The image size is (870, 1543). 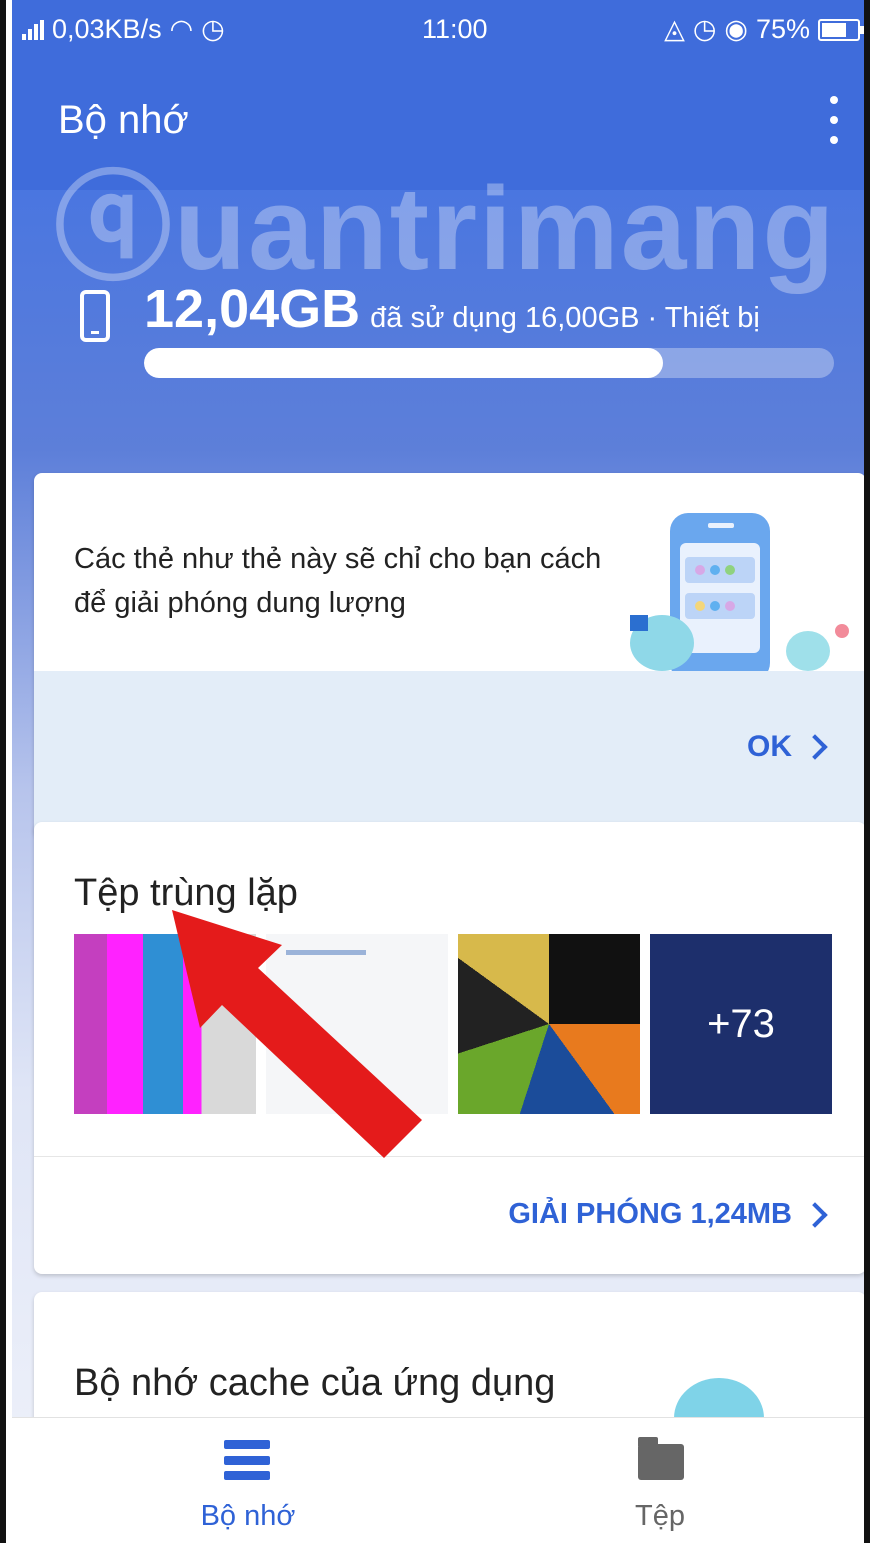 I want to click on nav-label-storage: Bộ nhớ, so click(x=248, y=1516).